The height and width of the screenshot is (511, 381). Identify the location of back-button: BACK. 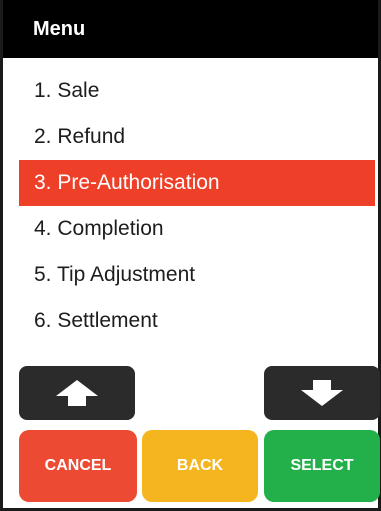
(200, 466).